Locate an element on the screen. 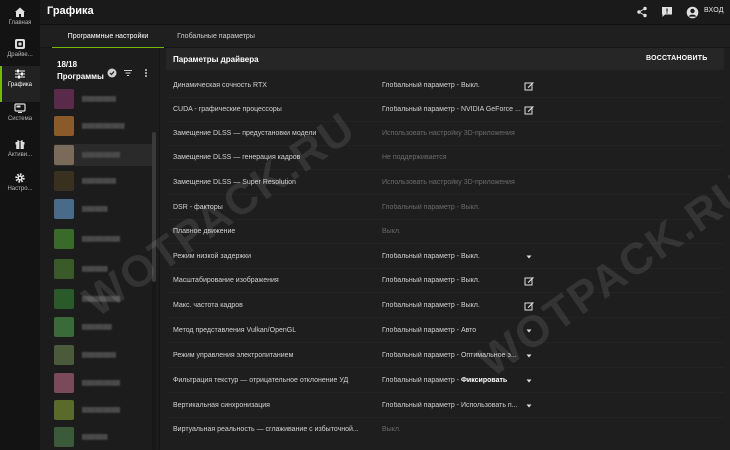 The height and width of the screenshot is (450, 730). setting-name: Динамическая сочность RTX is located at coordinates (220, 85).